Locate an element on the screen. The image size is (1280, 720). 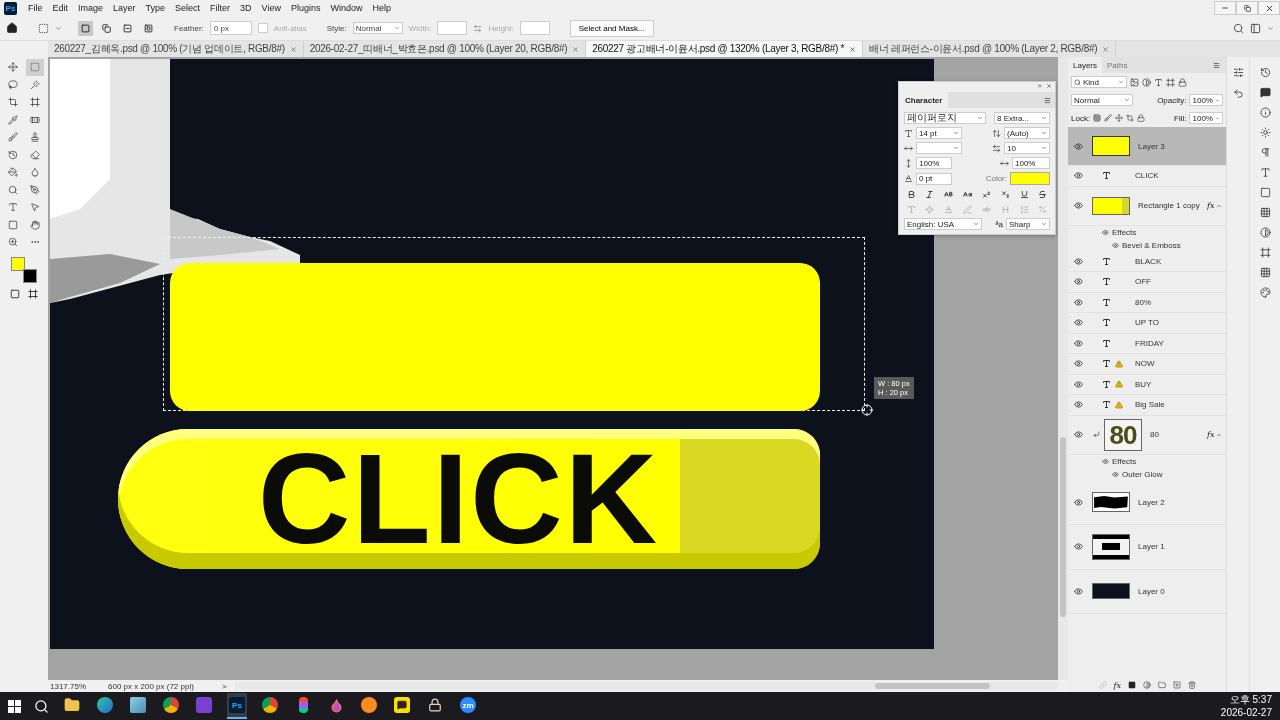
leading-field: (Auto) is located at coordinates (1027, 133).